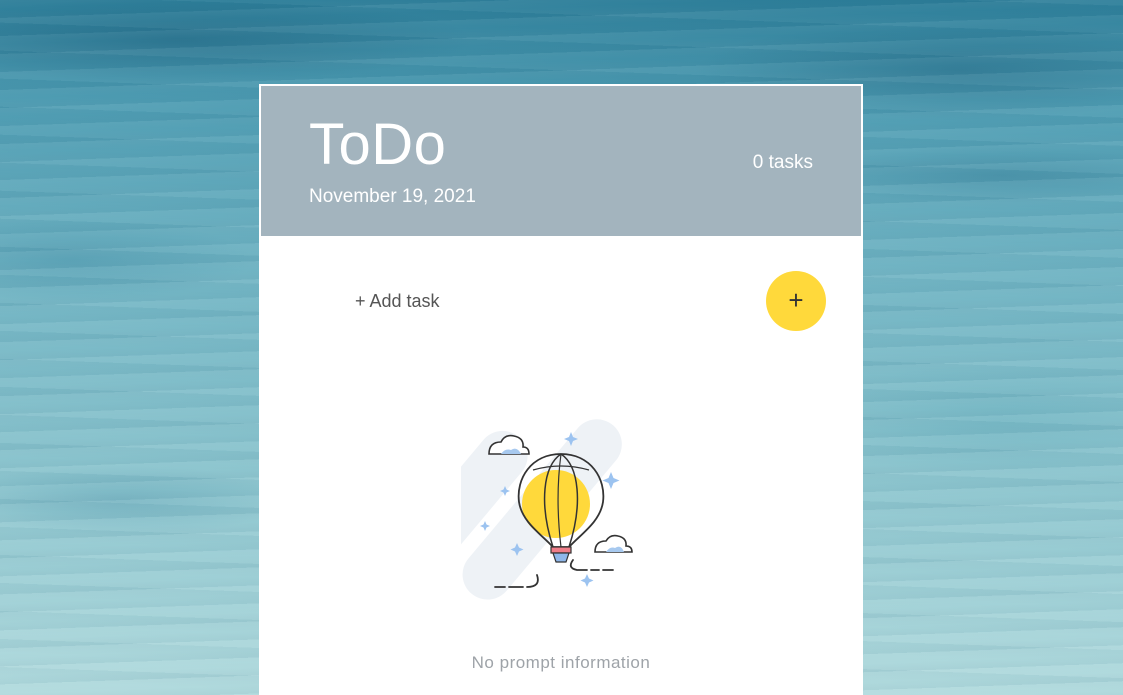 This screenshot has width=1123, height=695. I want to click on task-count: 0 tasks, so click(782, 162).